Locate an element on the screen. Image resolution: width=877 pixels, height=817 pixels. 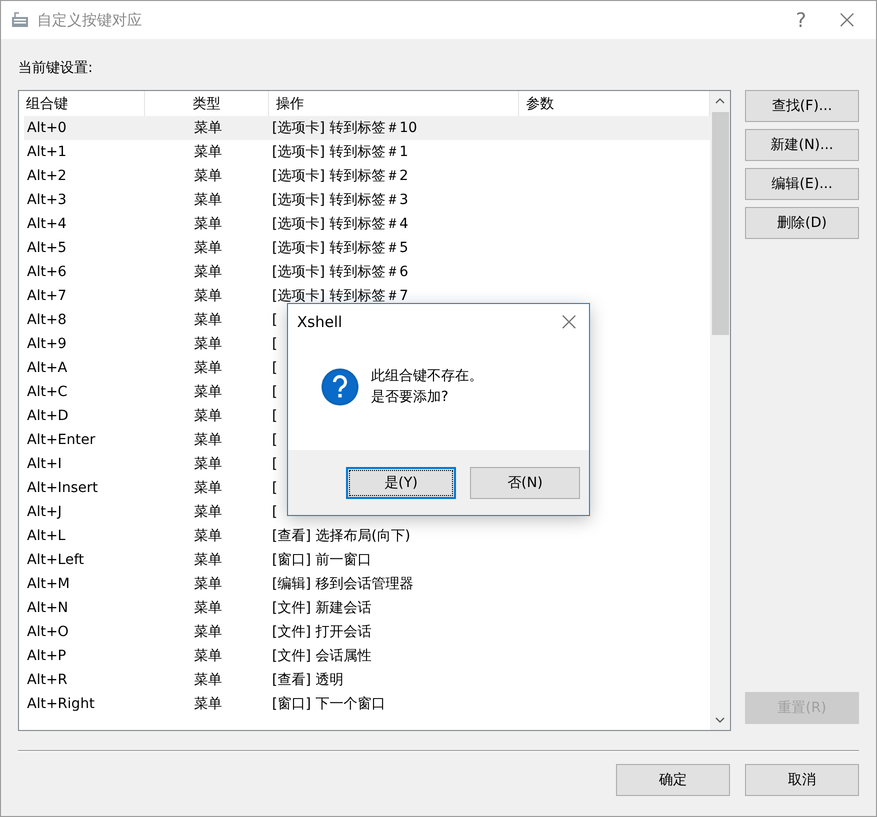
list-row: Alt+Left 菜单 [窗口] 前一窗口 is located at coordinates (198, 560).